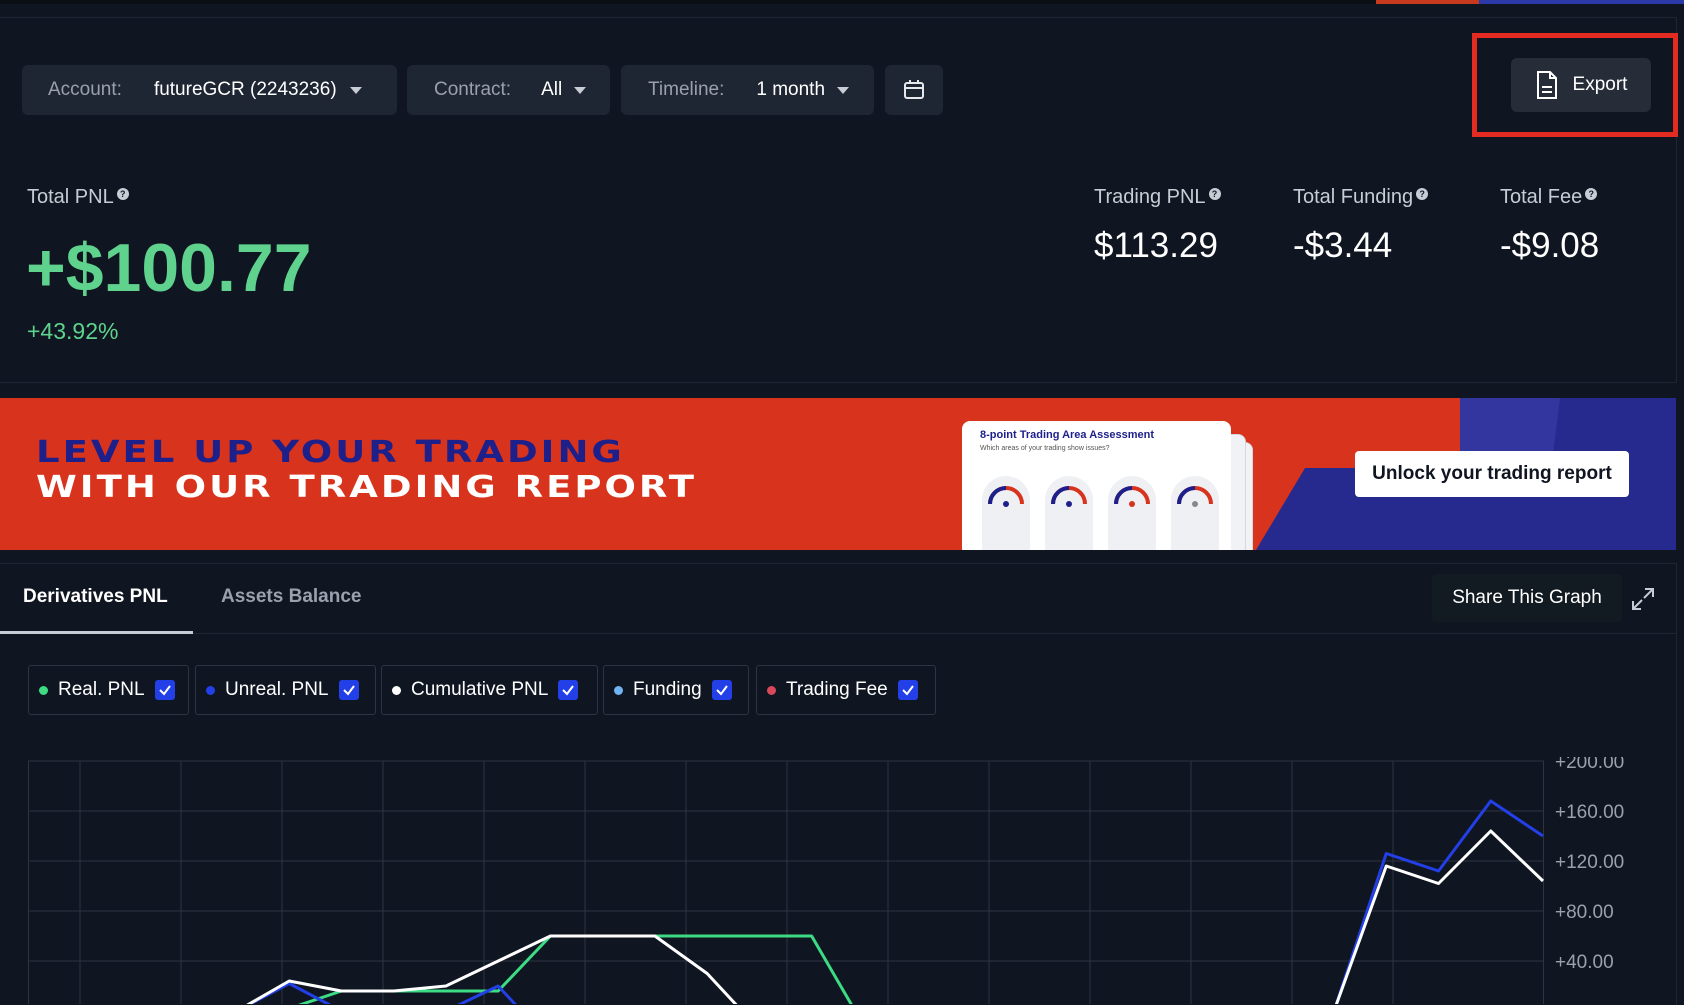 The width and height of the screenshot is (1684, 1005). I want to click on contract-value: All, so click(552, 89).